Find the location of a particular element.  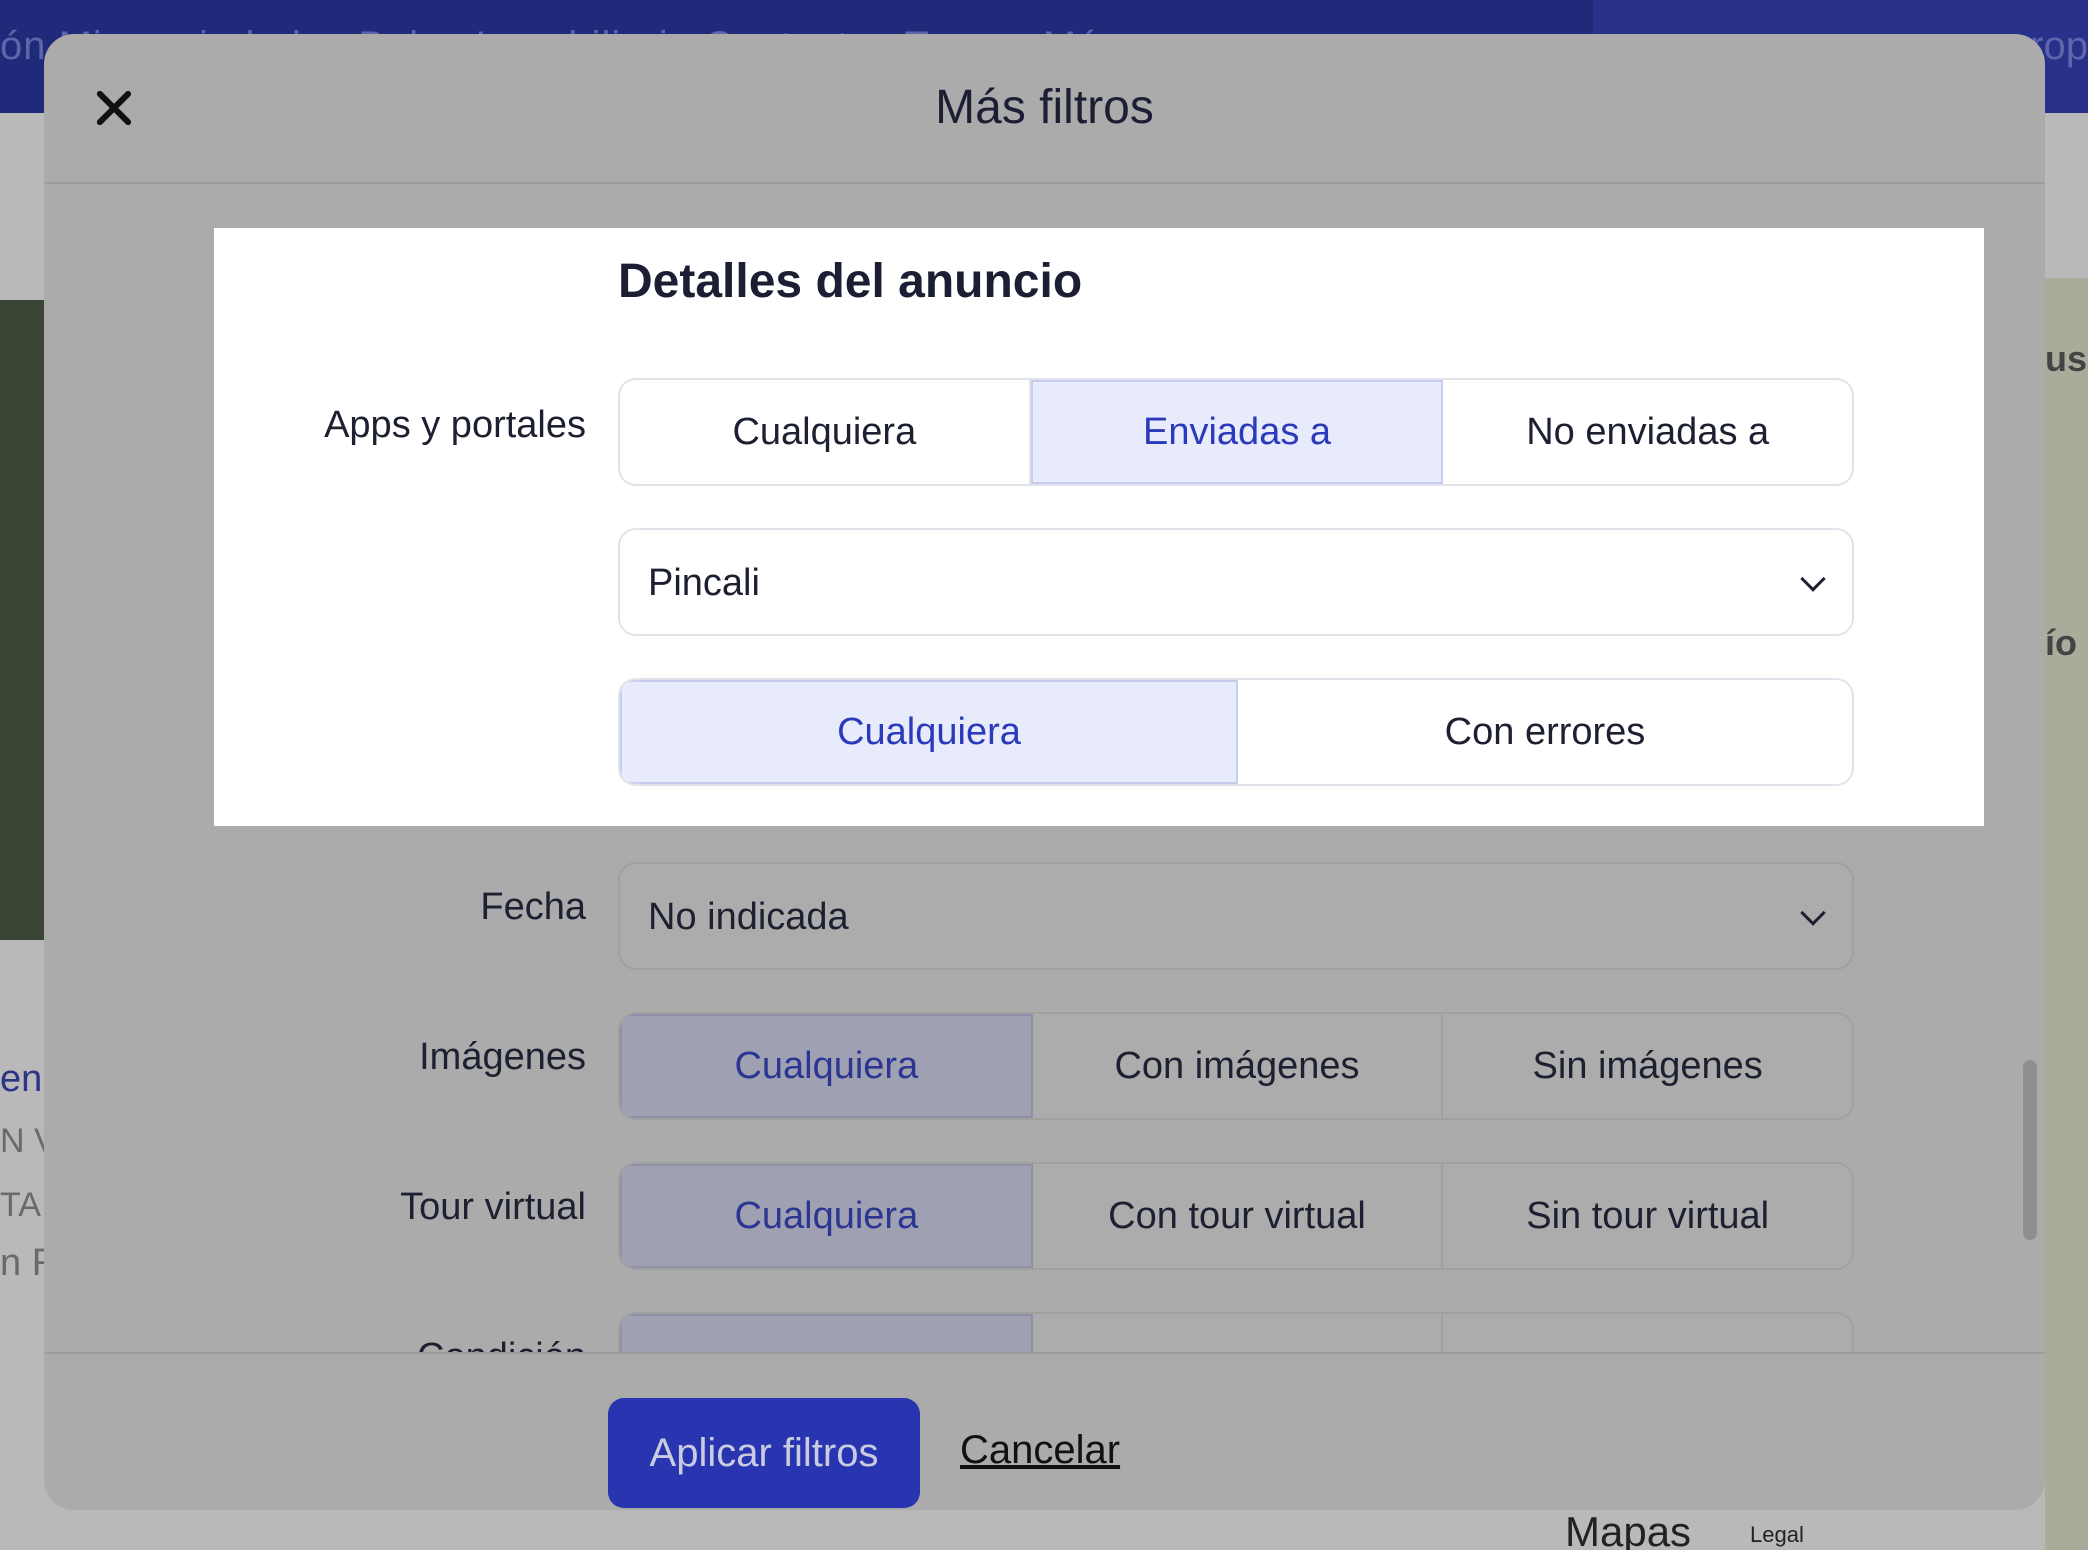

apps-segmented: Cualquiera Enviadas a No enviadas a is located at coordinates (1236, 432).